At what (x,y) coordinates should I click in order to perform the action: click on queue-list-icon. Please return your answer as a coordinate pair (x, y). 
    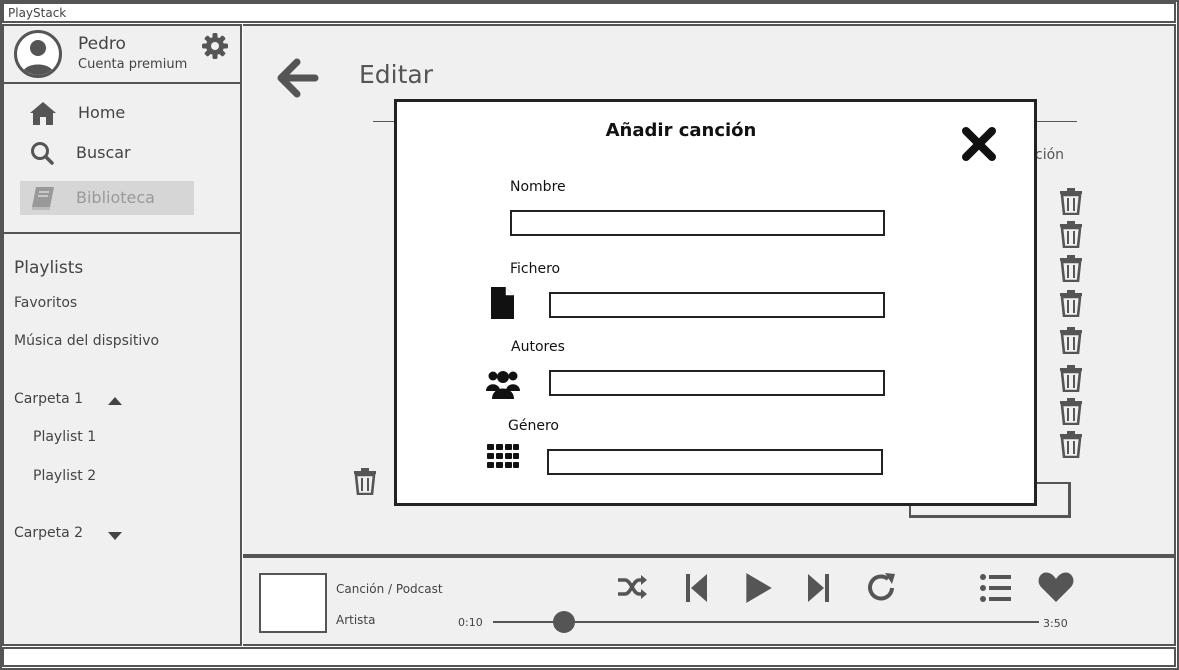
    Looking at the image, I should click on (996, 588).